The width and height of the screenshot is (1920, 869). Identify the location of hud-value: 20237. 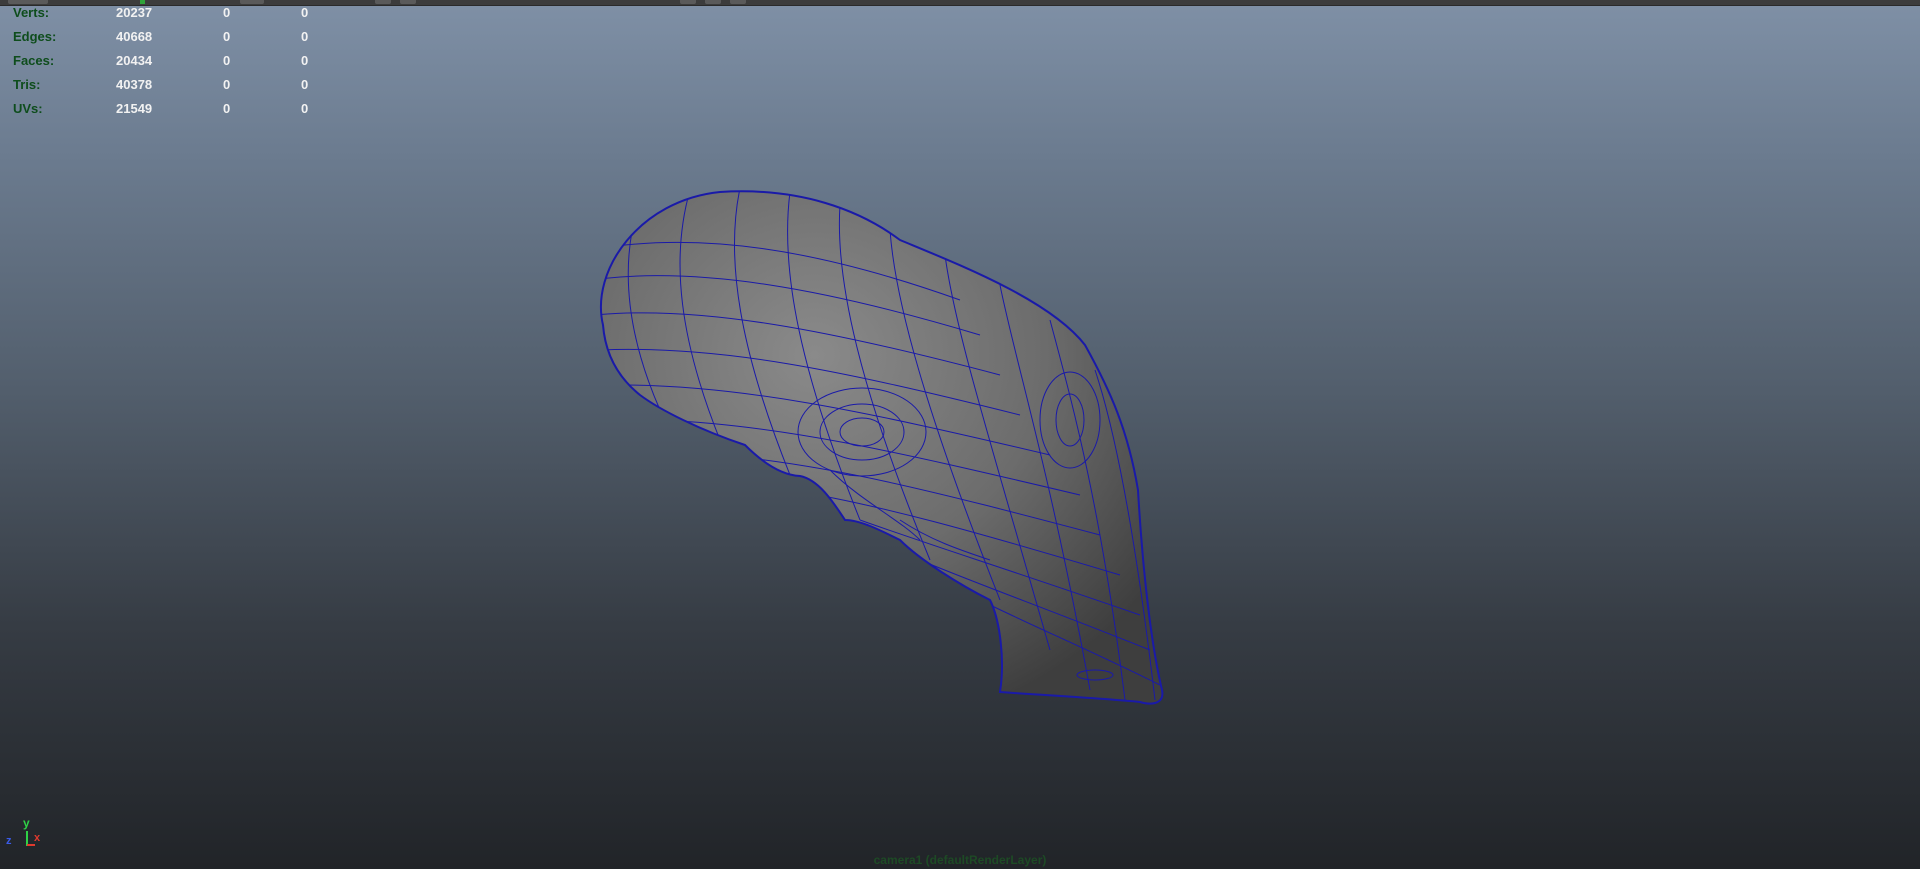
(134, 12).